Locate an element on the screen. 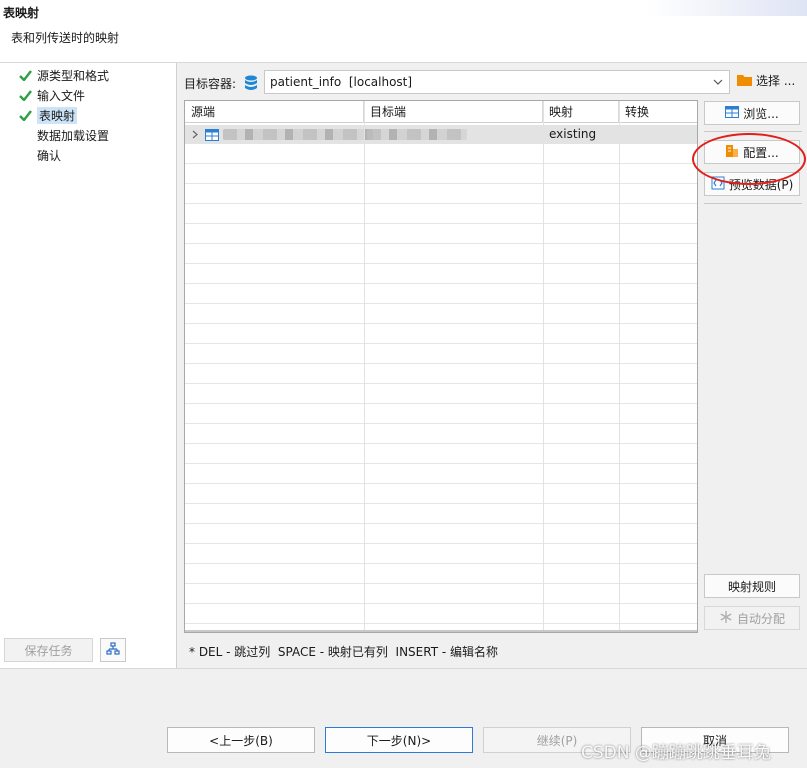  column-header-mapping: 映射 is located at coordinates (581, 112).